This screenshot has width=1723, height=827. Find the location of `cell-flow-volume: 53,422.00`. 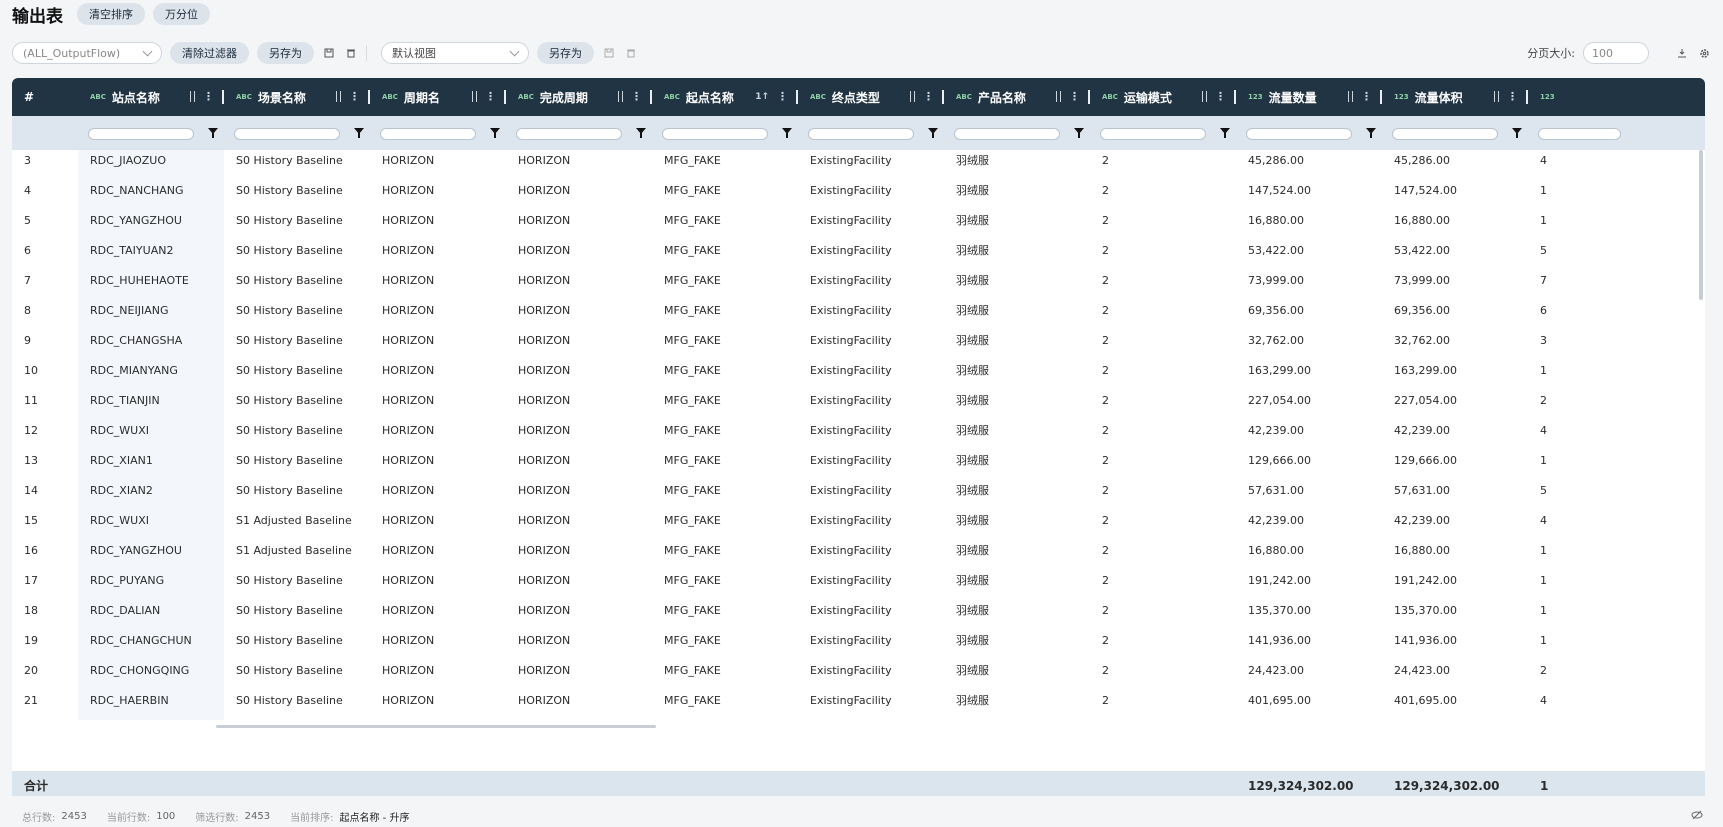

cell-flow-volume: 53,422.00 is located at coordinates (1455, 255).